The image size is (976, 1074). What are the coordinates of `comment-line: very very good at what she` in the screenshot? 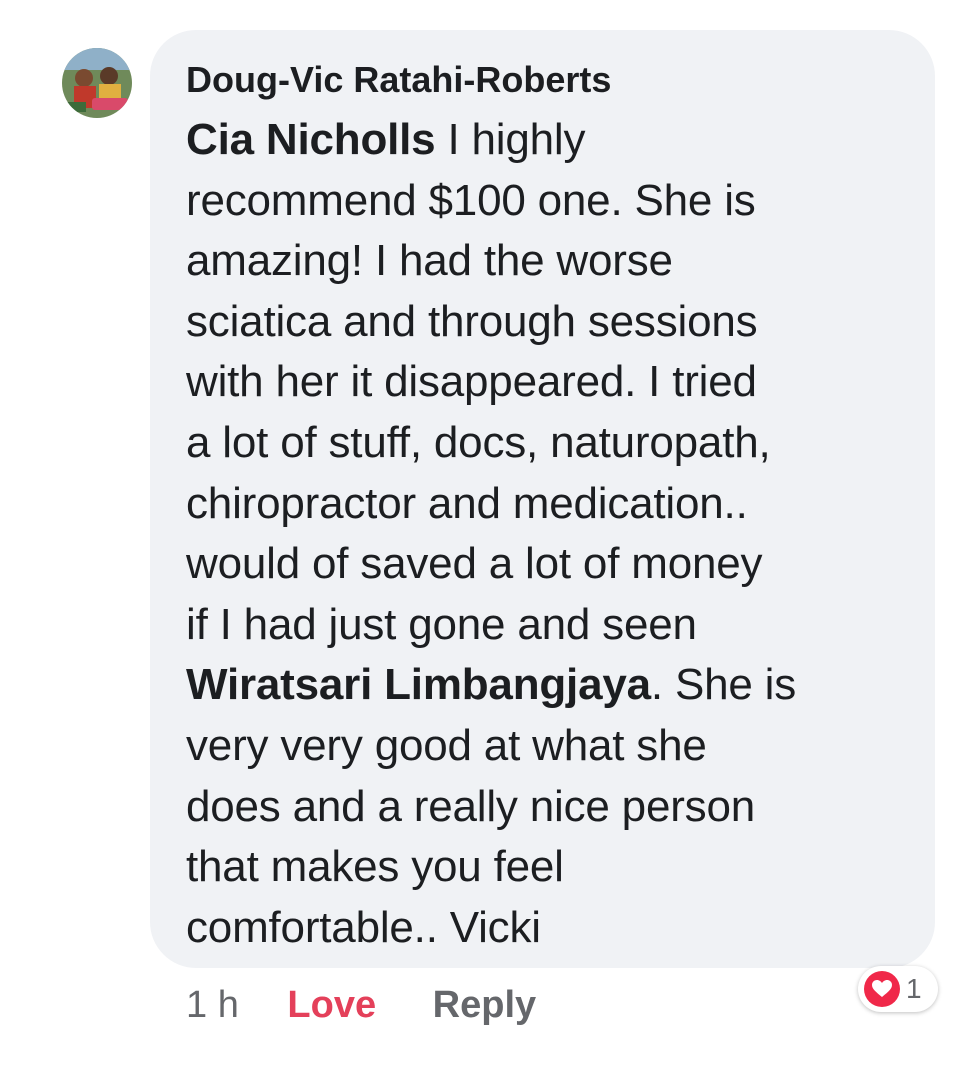 It's located at (446, 745).